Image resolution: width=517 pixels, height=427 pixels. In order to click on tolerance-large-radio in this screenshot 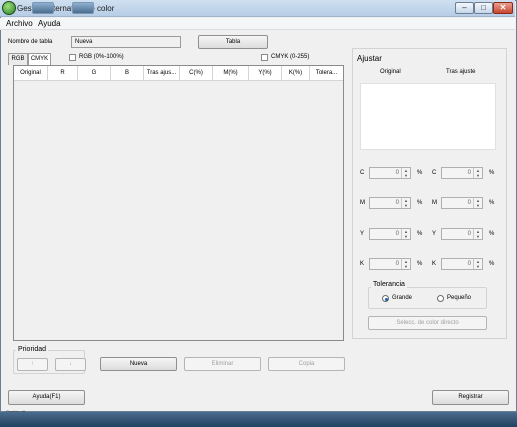, I will do `click(385, 298)`.